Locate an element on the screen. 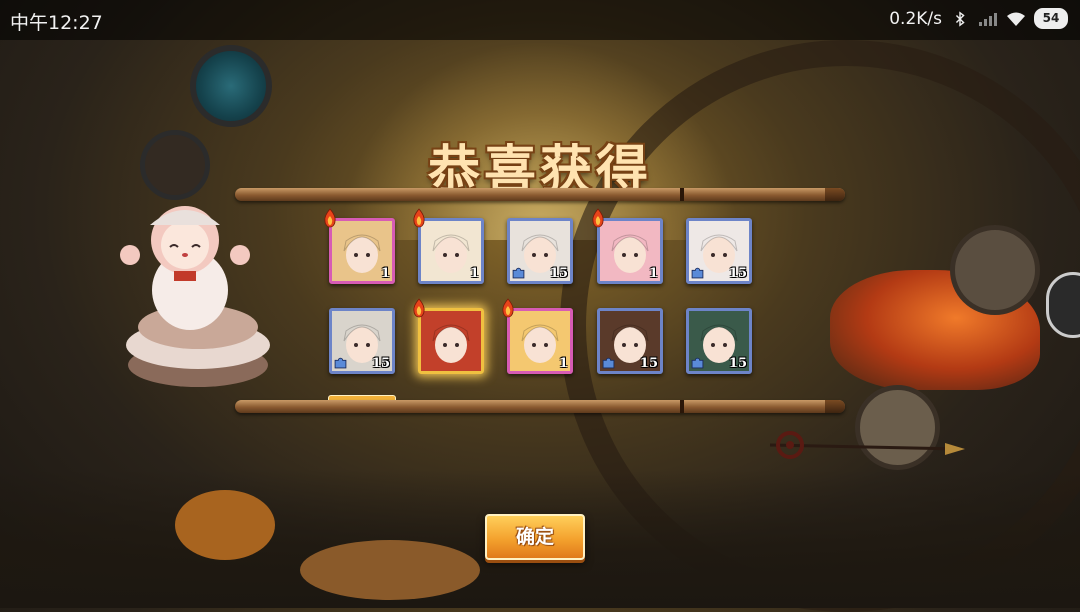 This screenshot has height=612, width=1080. confirm-button: 确定 is located at coordinates (535, 537).